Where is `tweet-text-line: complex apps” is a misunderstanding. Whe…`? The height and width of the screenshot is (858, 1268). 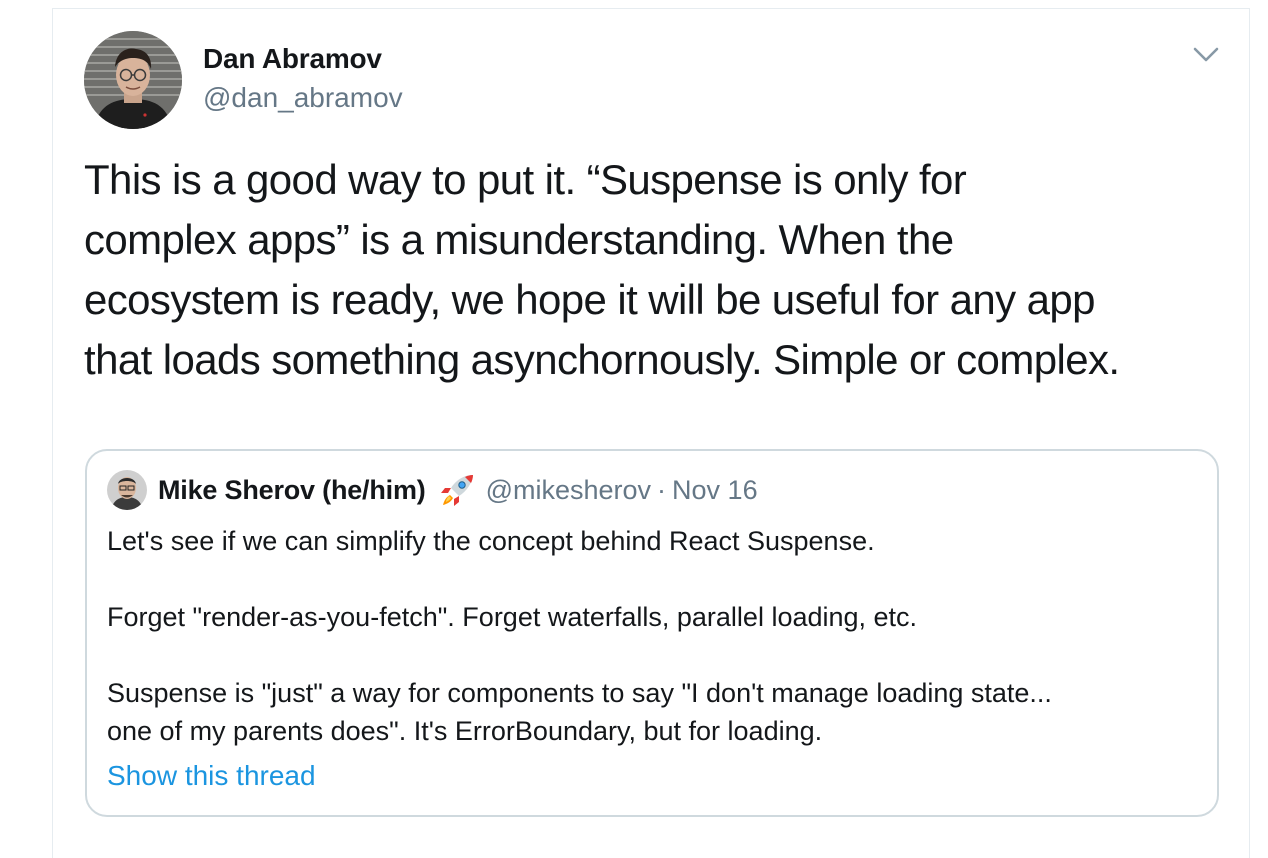
tweet-text-line: complex apps” is a misunderstanding. Whe… is located at coordinates (519, 239).